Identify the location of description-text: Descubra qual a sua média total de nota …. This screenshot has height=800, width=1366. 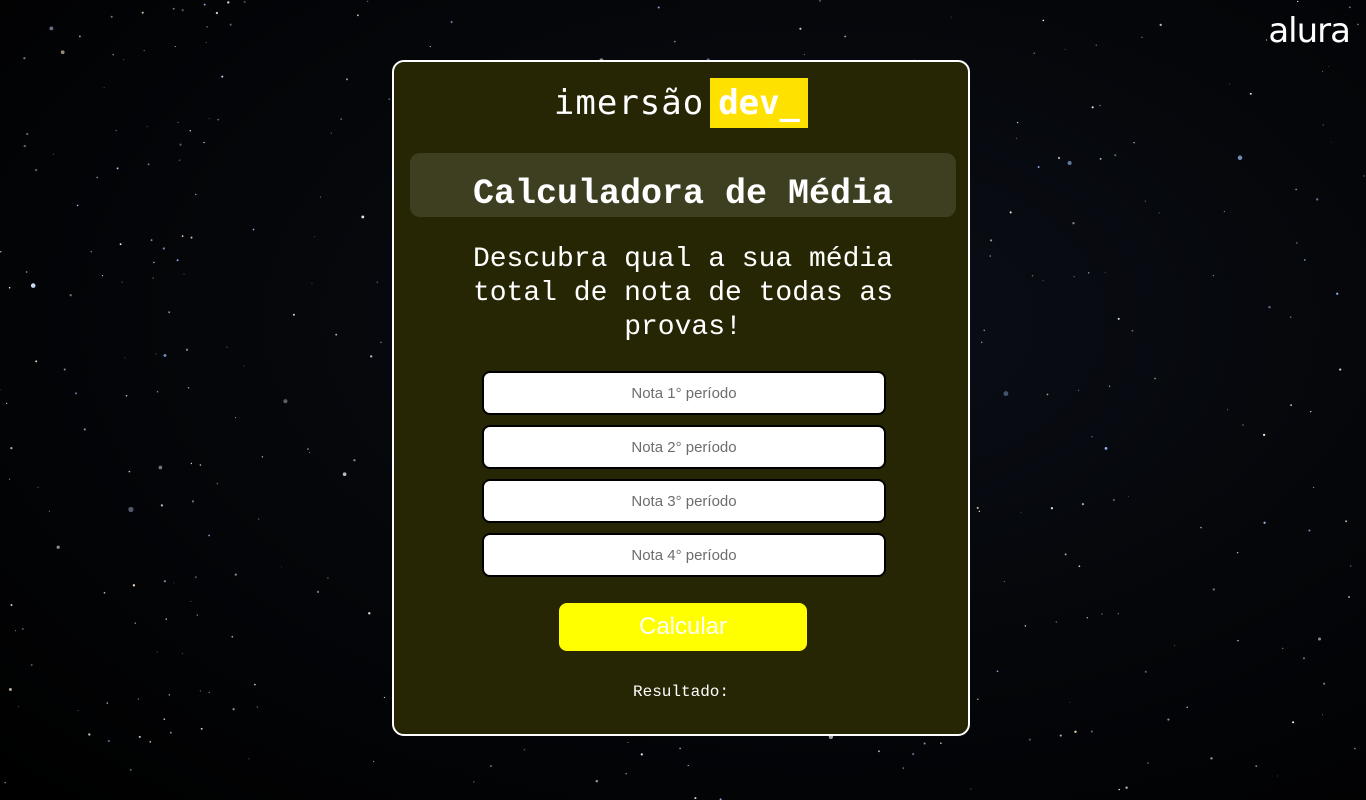
(683, 293).